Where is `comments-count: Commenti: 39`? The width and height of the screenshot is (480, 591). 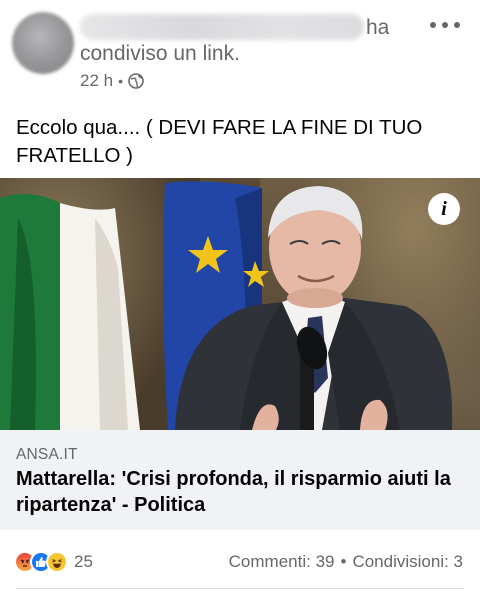 comments-count: Commenti: 39 is located at coordinates (282, 562).